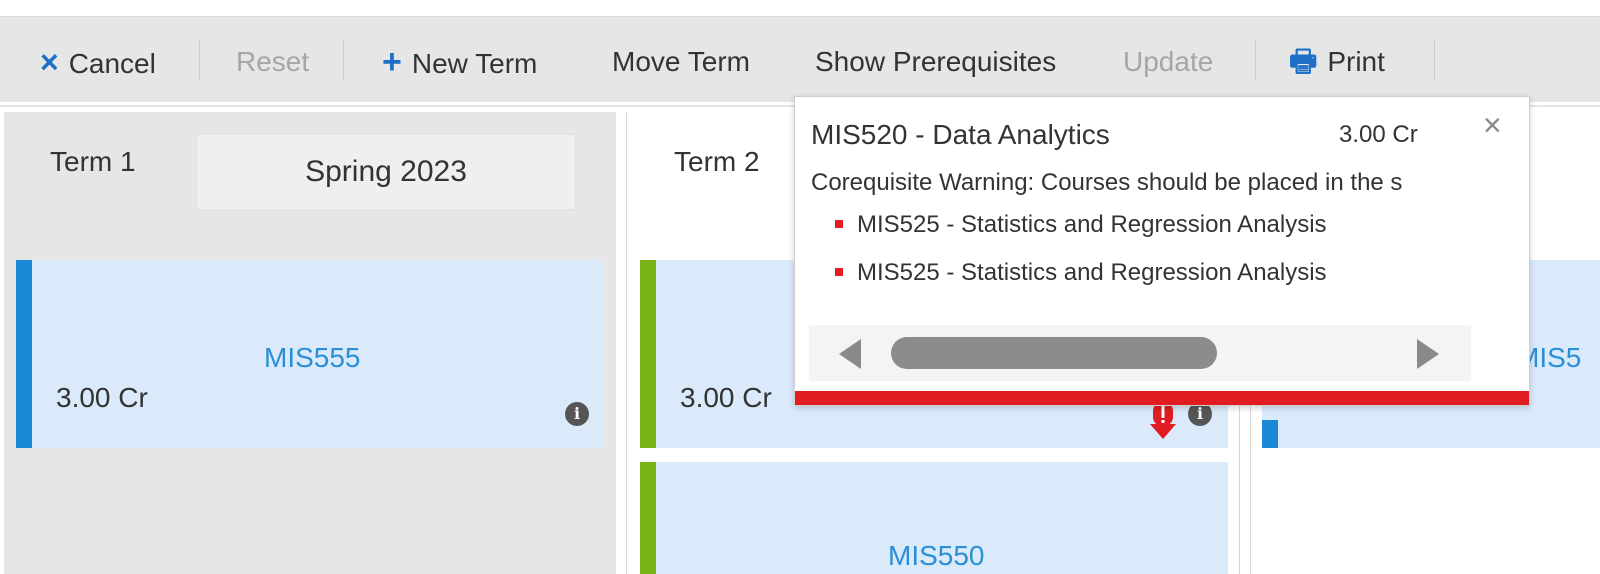 Image resolution: width=1600 pixels, height=574 pixels. I want to click on cancel-label: Cancel, so click(112, 63).